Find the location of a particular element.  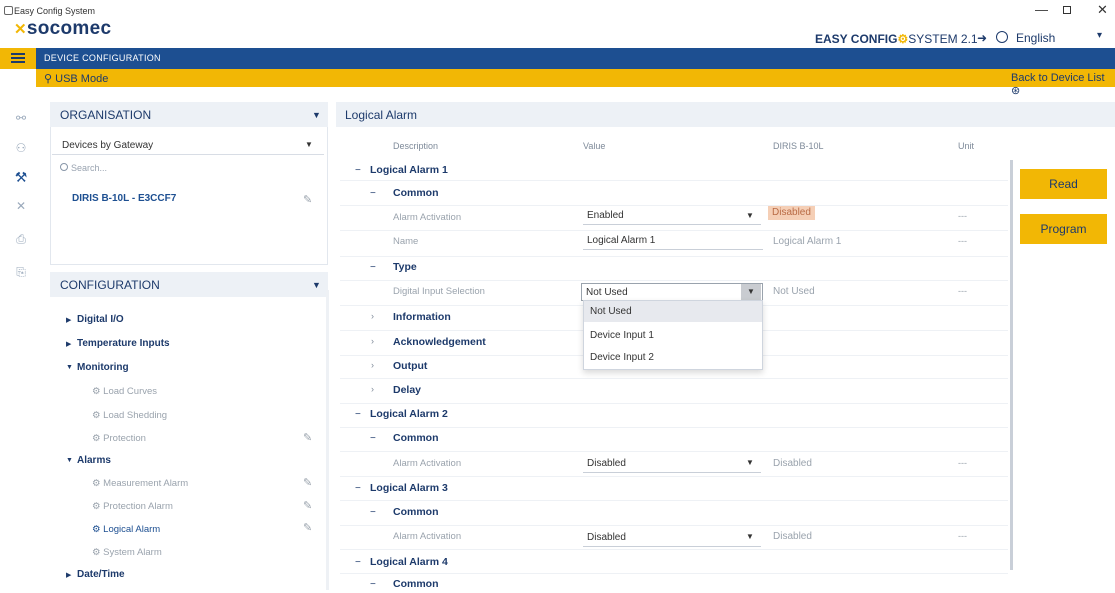

configuration-title: CONFIGURATION is located at coordinates (110, 285).